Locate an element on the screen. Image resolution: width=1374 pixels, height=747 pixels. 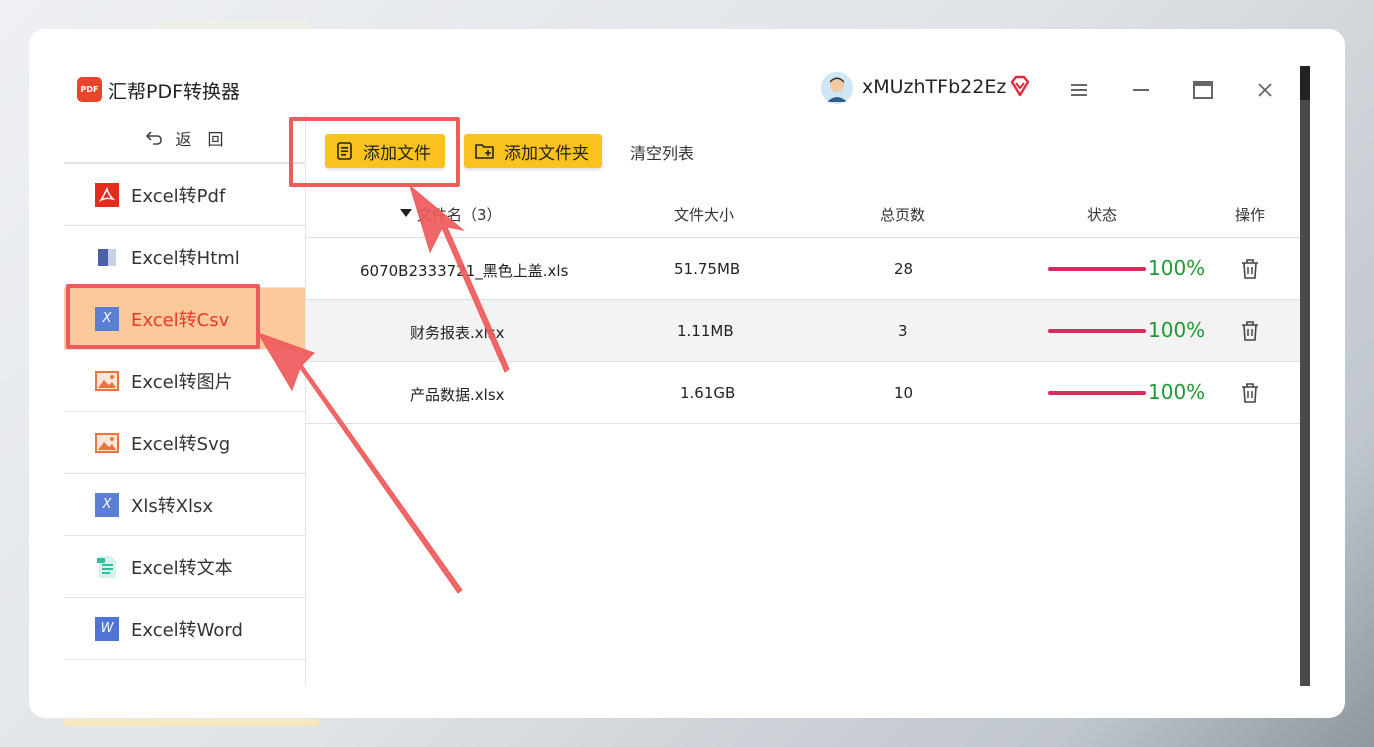
annotation-arrows is located at coordinates (383, 389).